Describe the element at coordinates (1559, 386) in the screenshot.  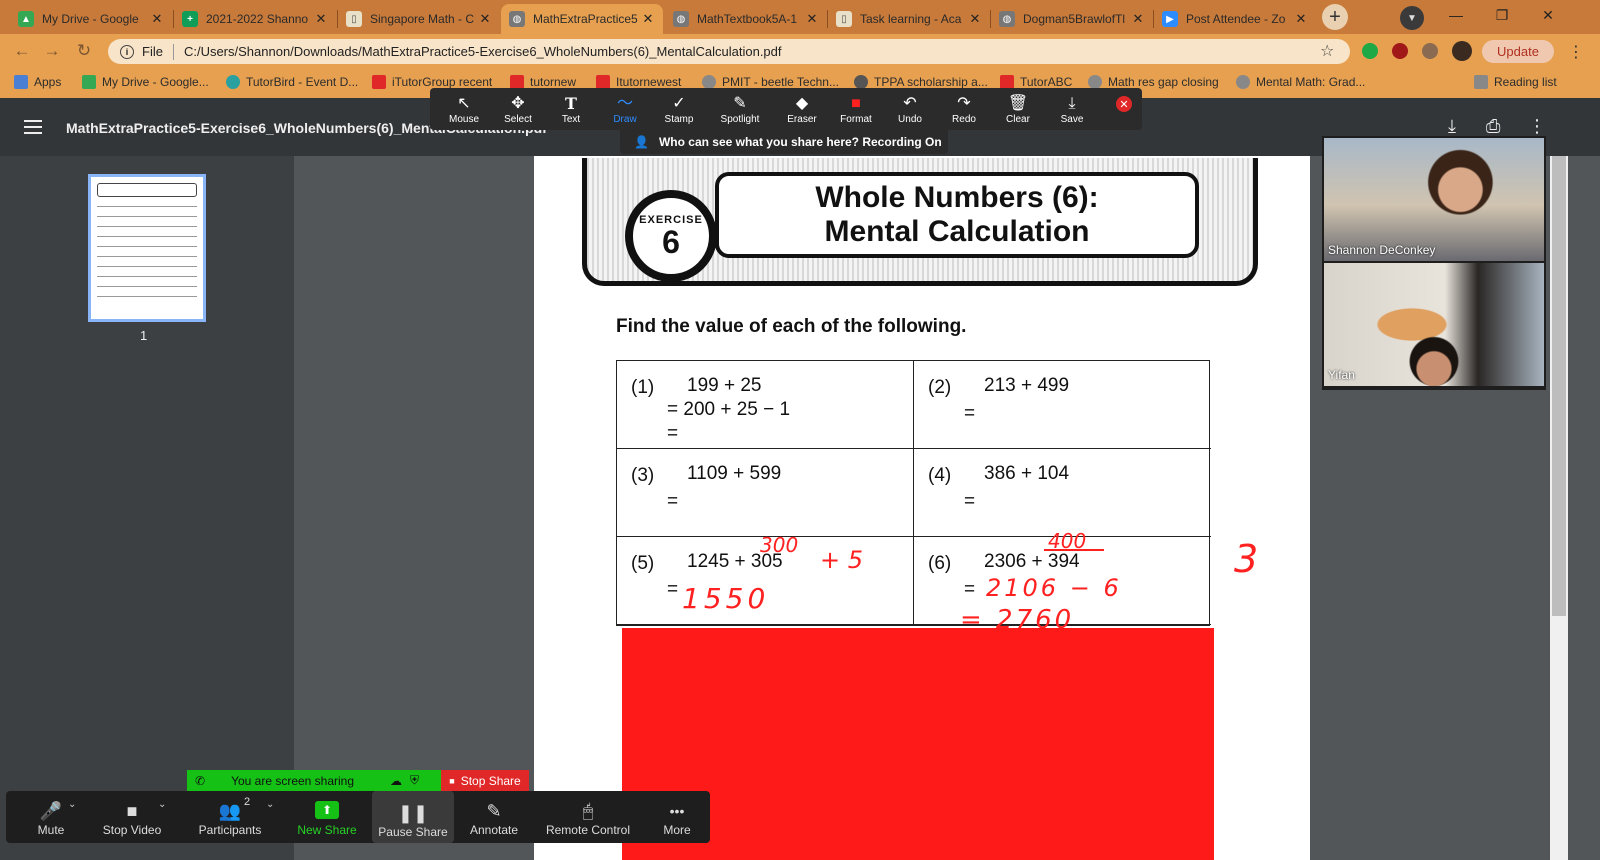
I see `scrollbar-thumb` at that location.